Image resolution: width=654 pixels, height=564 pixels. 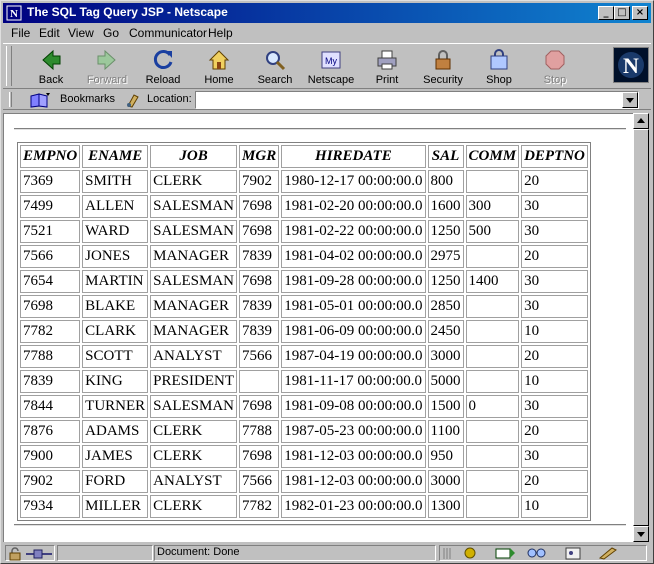 What do you see at coordinates (107, 67) in the screenshot?
I see `forward-button: Forward` at bounding box center [107, 67].